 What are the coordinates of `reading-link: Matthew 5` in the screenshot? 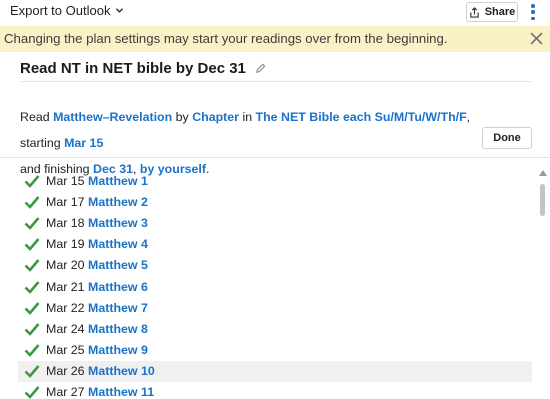 It's located at (118, 265).